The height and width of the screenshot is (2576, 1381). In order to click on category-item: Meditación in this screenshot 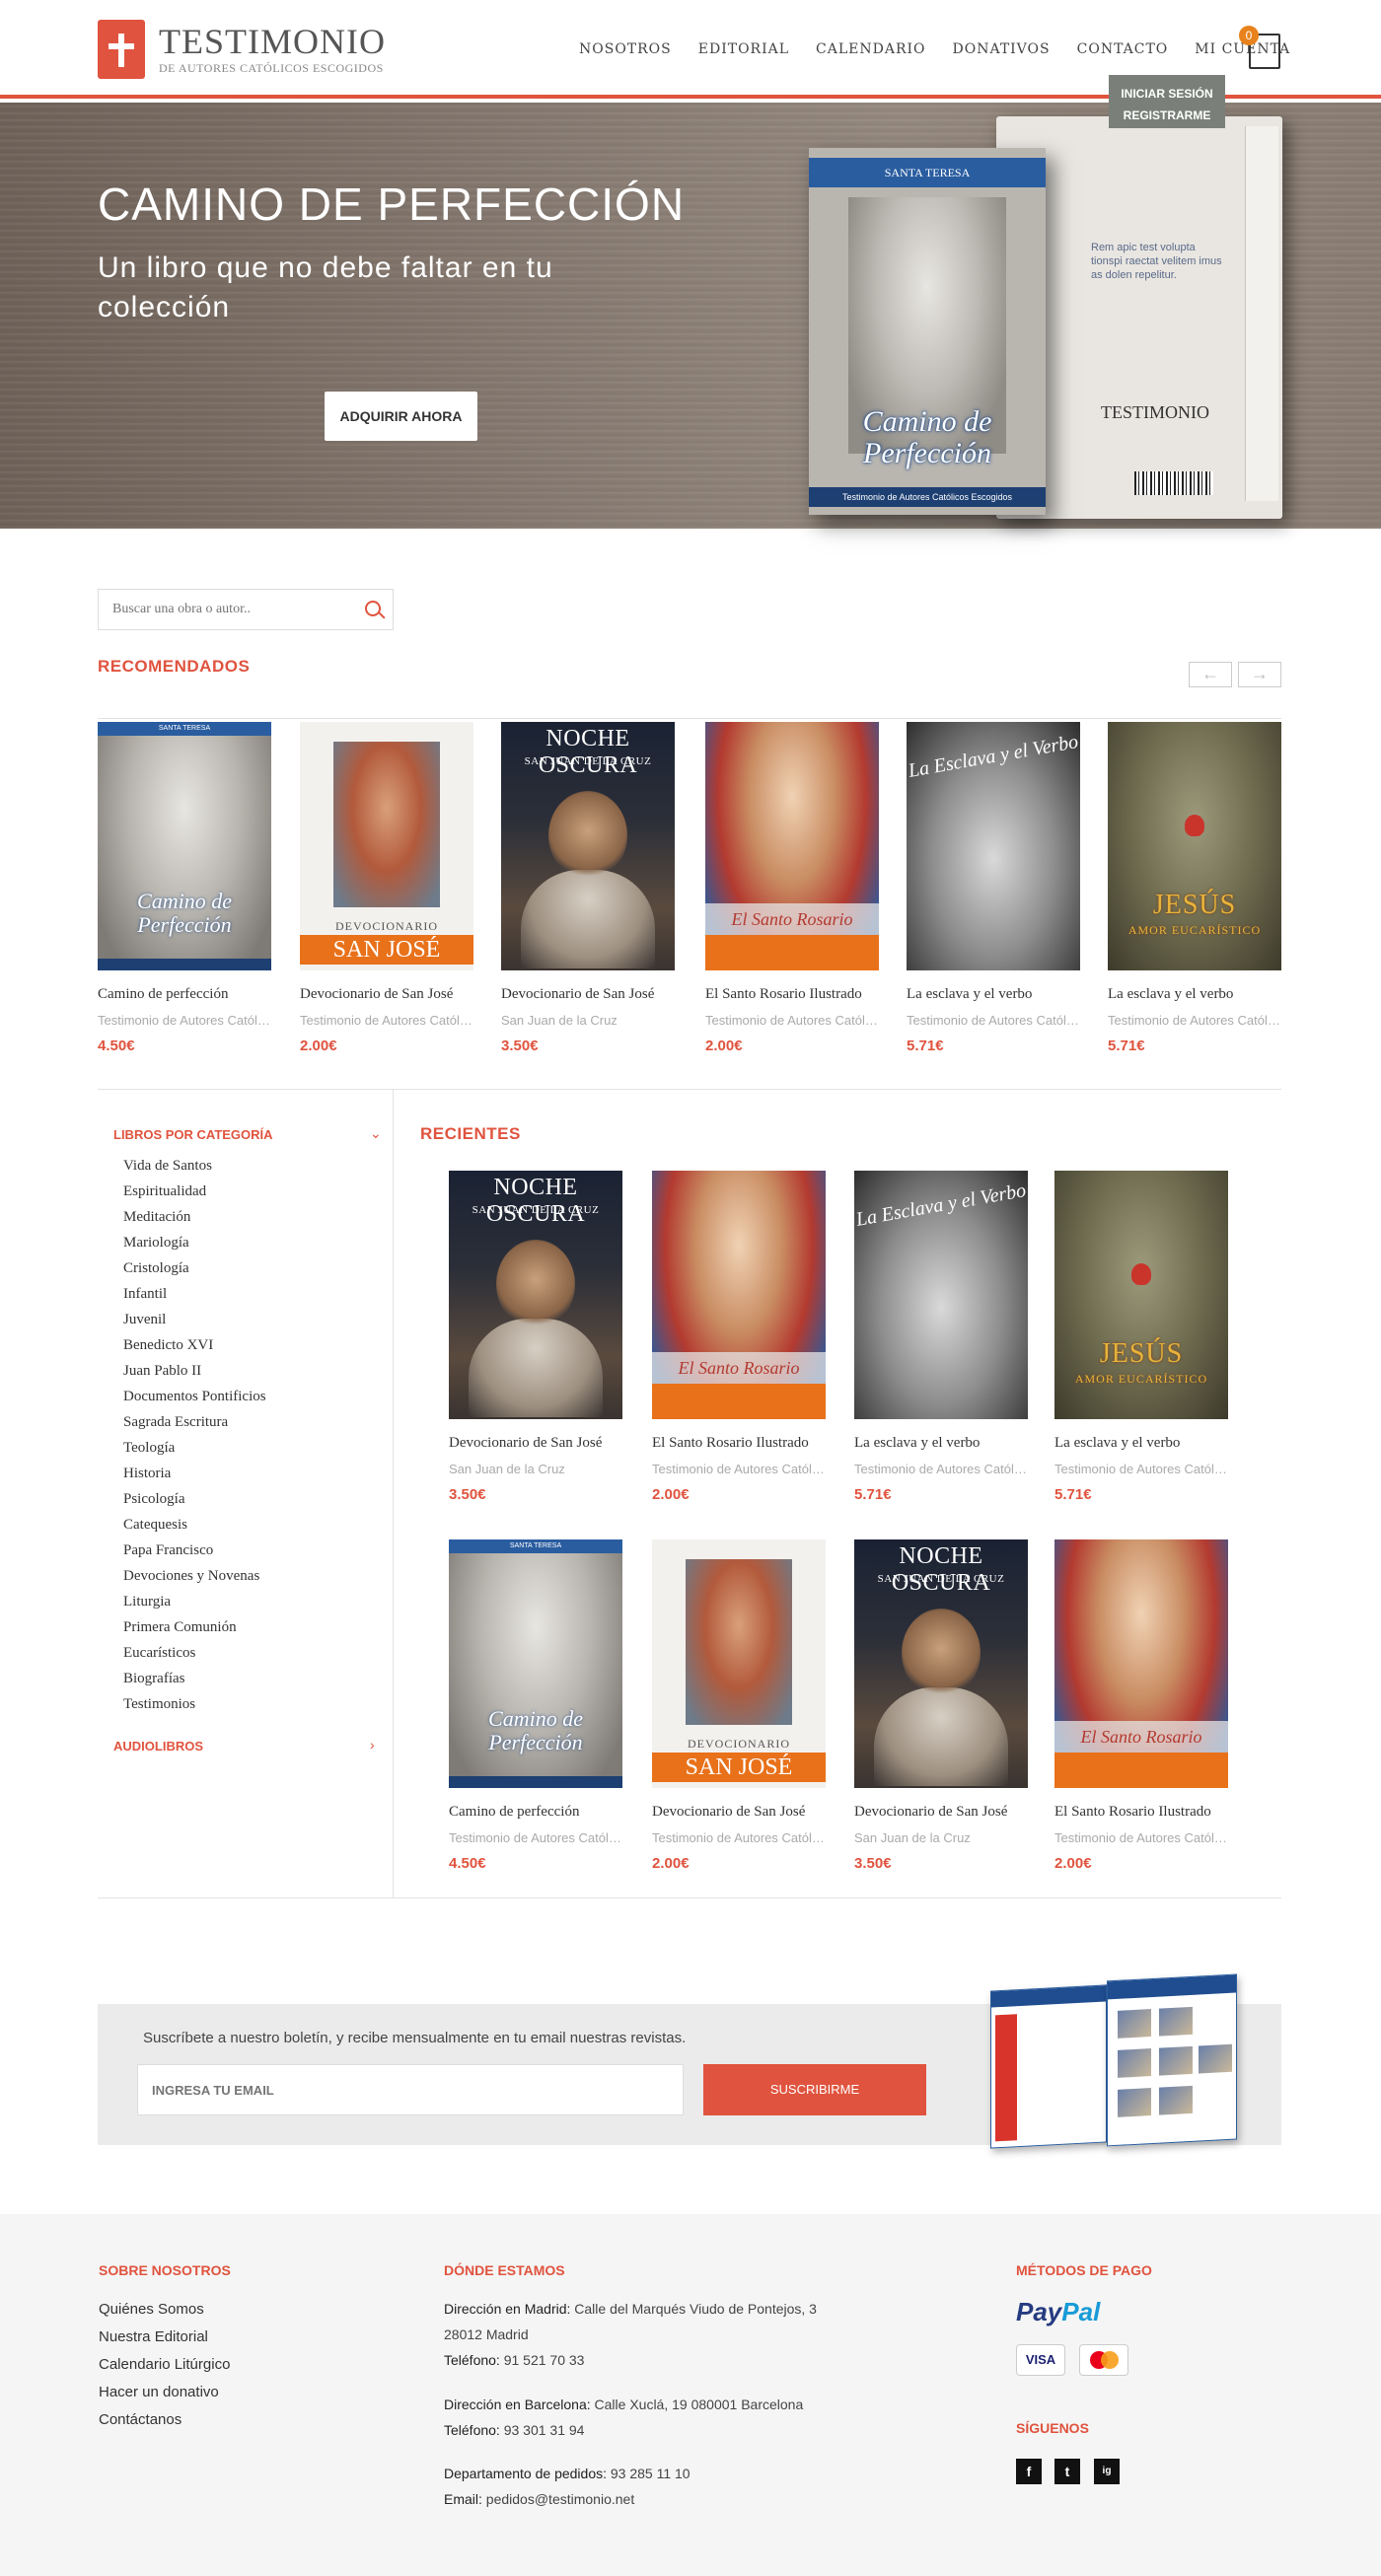, I will do `click(195, 1217)`.